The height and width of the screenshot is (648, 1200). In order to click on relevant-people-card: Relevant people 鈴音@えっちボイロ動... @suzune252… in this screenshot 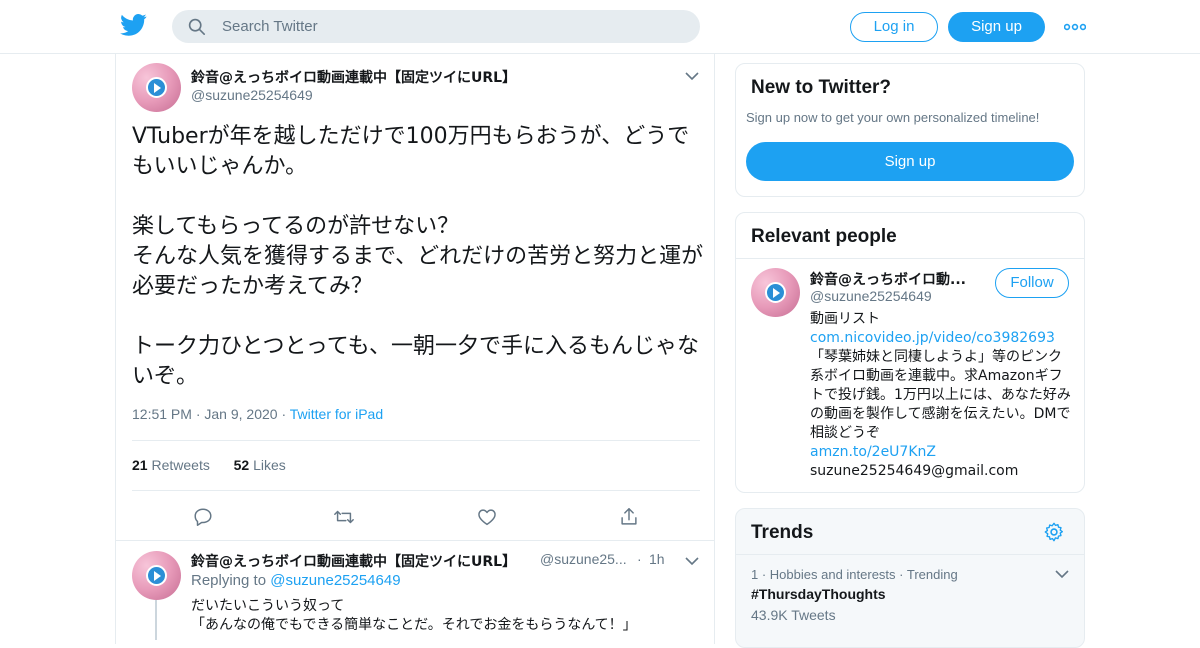, I will do `click(910, 352)`.